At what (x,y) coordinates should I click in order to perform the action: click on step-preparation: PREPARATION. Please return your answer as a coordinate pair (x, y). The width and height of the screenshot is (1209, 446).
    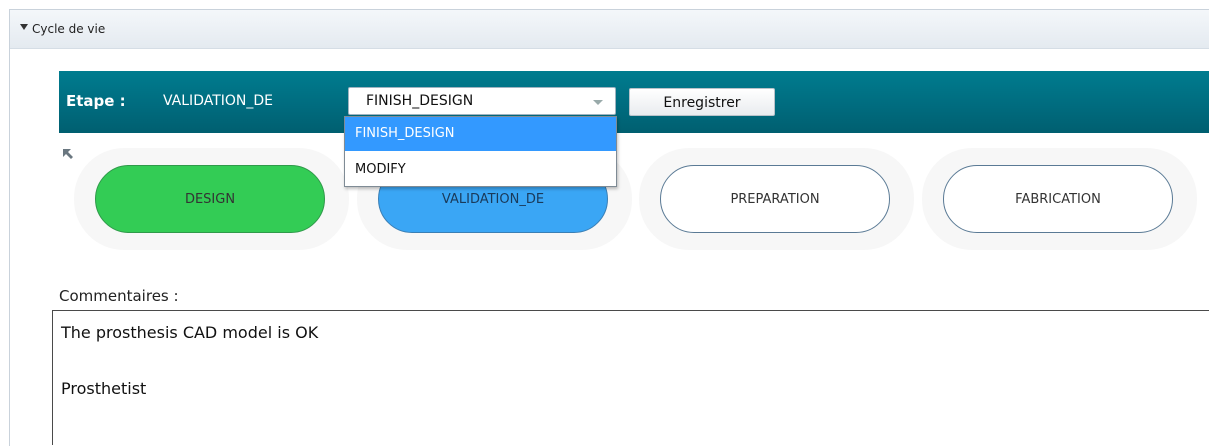
    Looking at the image, I should click on (775, 199).